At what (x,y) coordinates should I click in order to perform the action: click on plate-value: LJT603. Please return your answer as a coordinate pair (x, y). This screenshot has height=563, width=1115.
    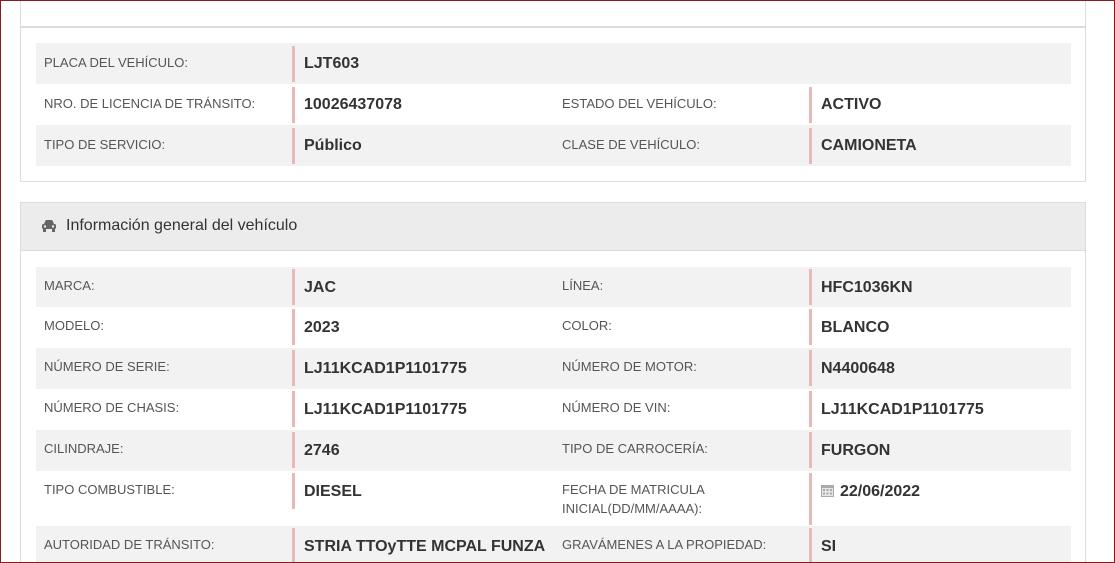
    Looking at the image, I should click on (325, 64).